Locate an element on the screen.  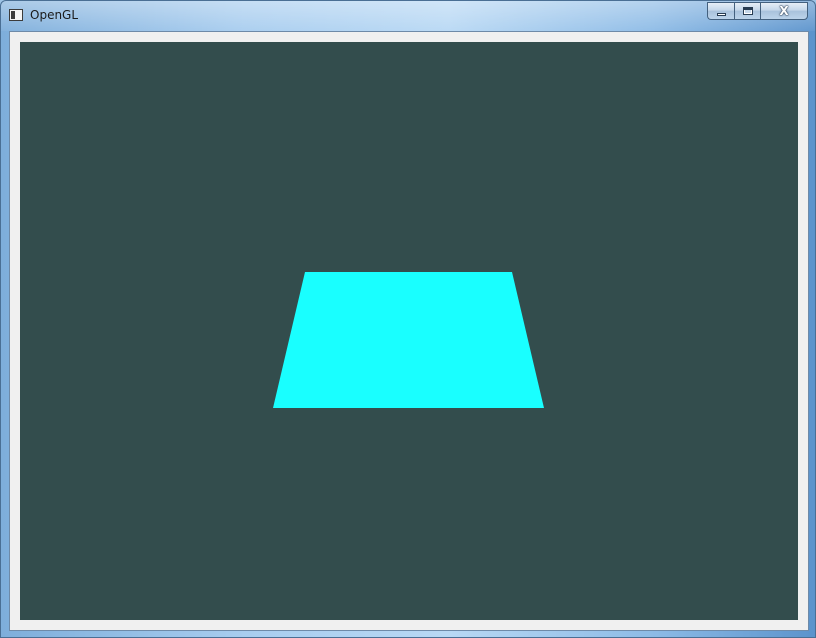
window-title: OpenGL is located at coordinates (54, 15).